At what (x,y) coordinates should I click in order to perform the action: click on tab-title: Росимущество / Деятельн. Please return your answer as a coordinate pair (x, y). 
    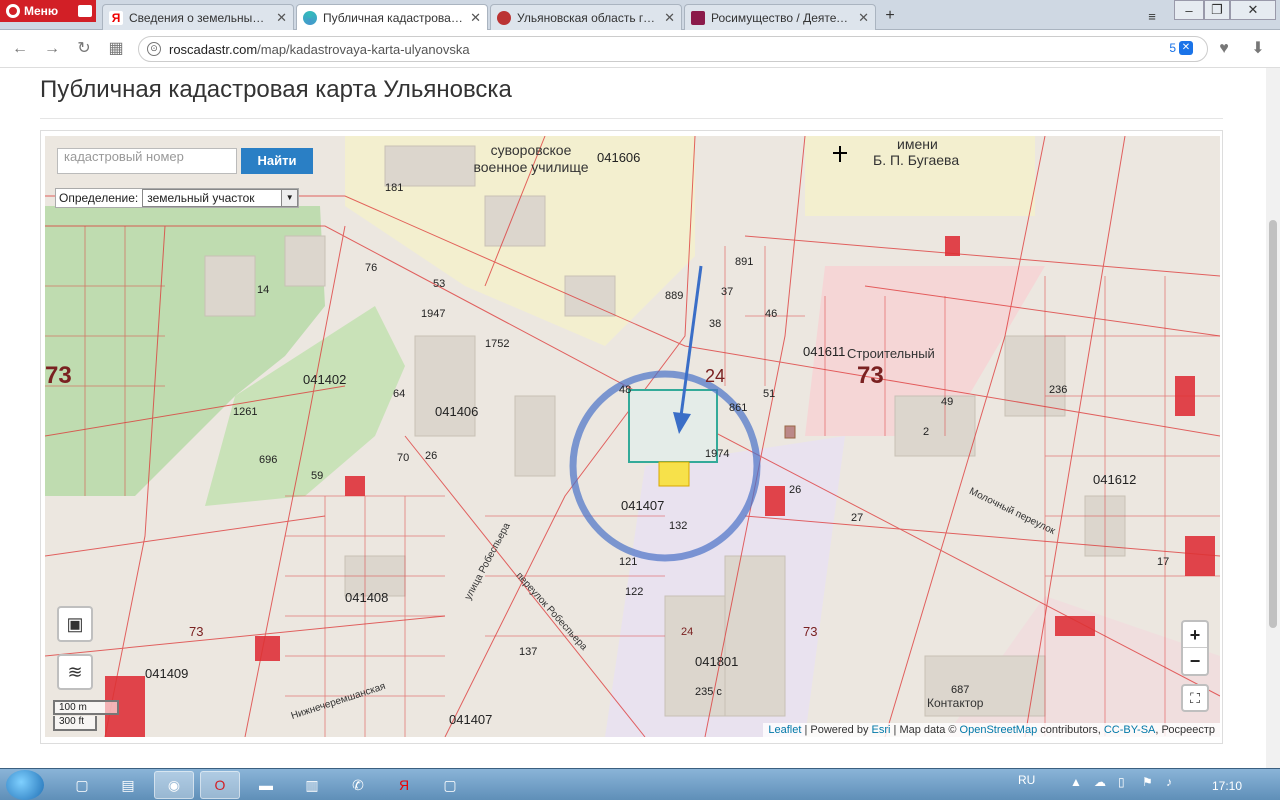
    Looking at the image, I should click on (782, 17).